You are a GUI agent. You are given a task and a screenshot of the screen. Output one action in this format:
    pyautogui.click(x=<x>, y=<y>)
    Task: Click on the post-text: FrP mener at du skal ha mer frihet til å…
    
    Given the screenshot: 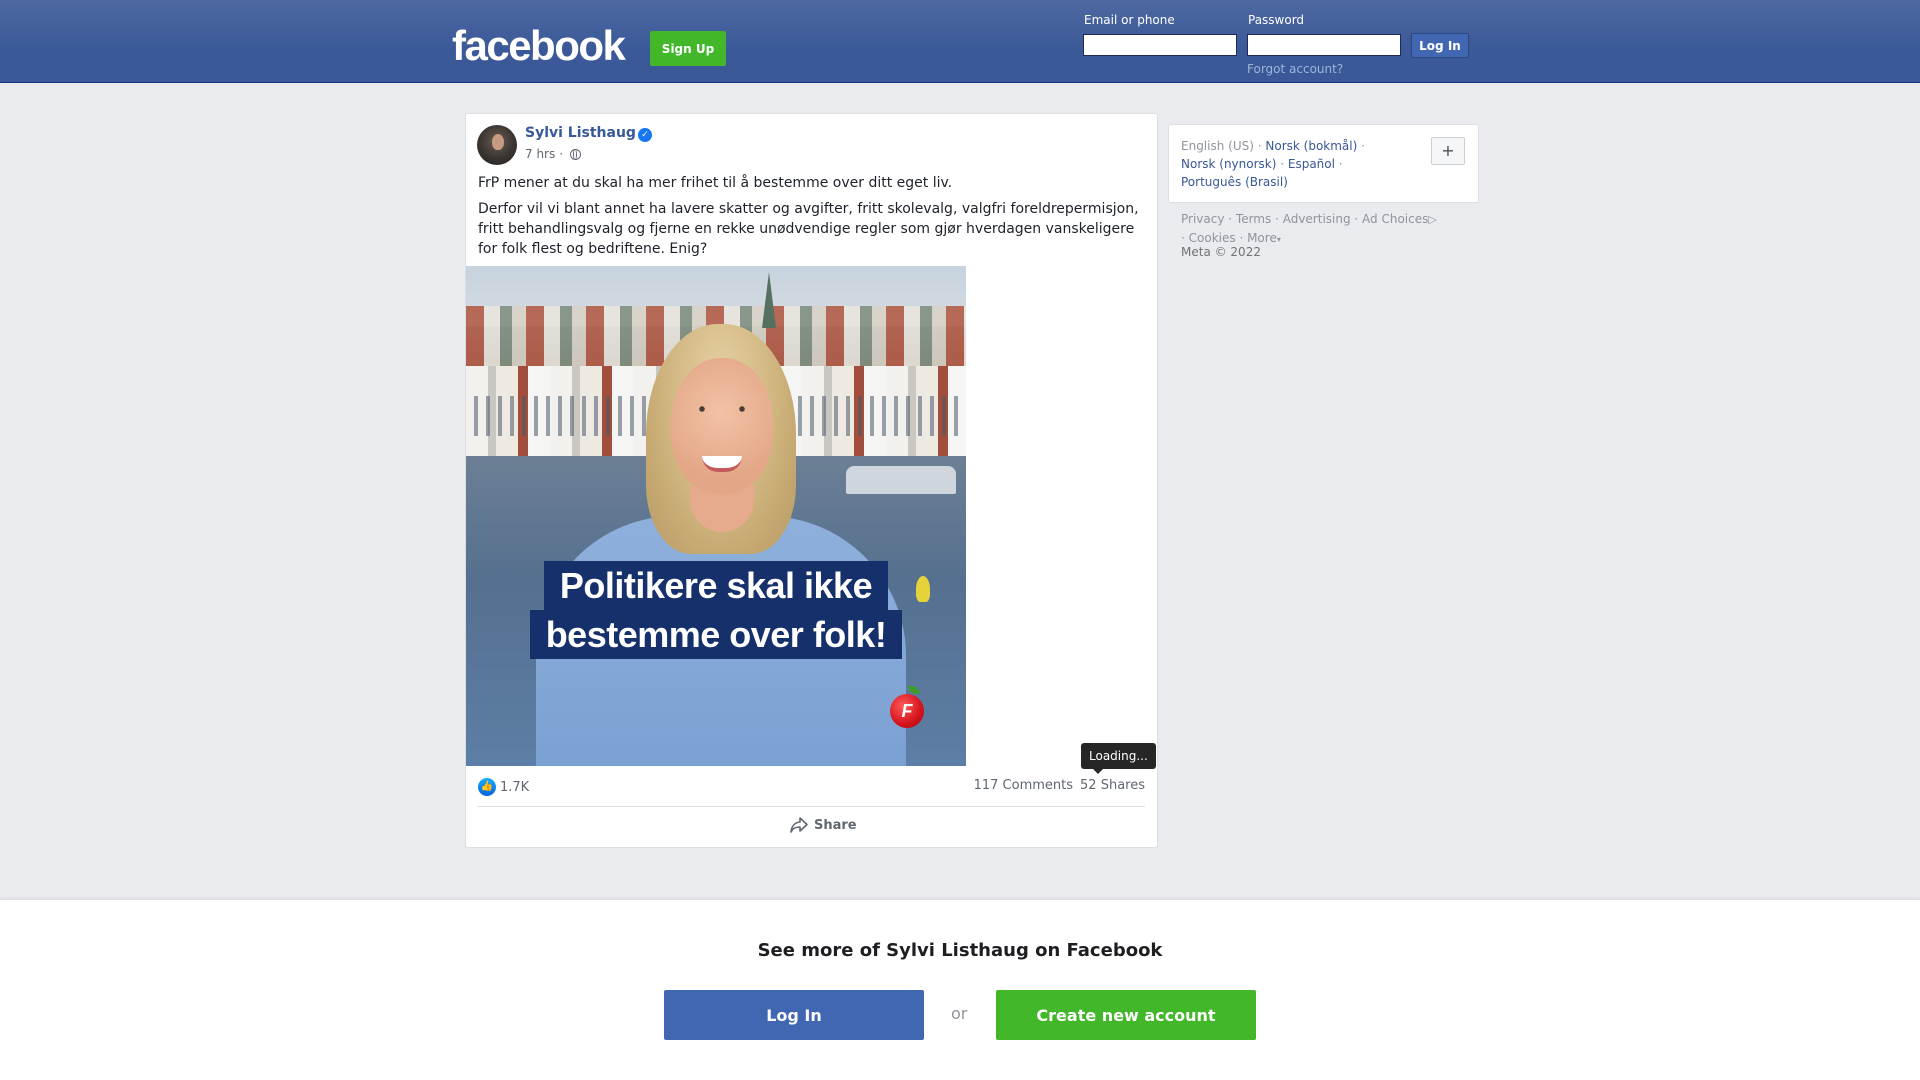 What is the action you would take?
    pyautogui.click(x=810, y=219)
    